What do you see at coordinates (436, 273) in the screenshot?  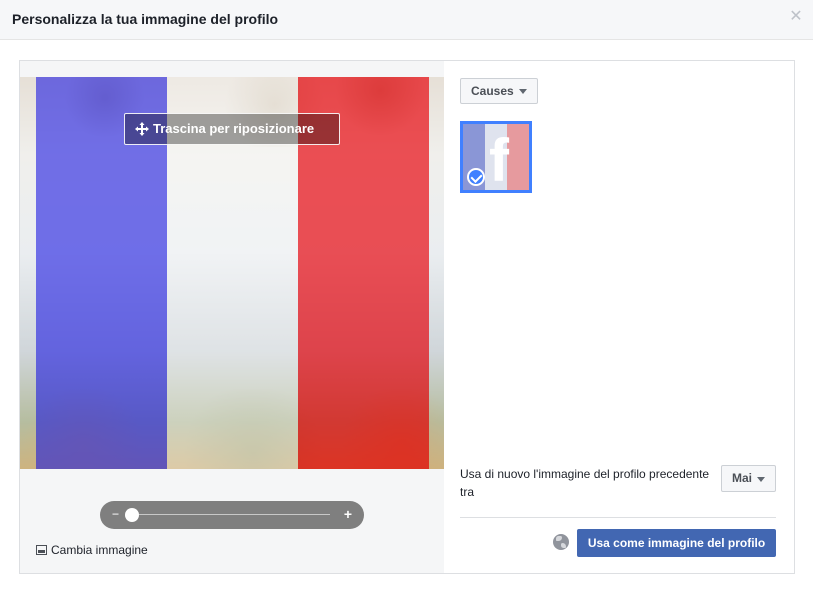 I see `photo-overflow-right` at bounding box center [436, 273].